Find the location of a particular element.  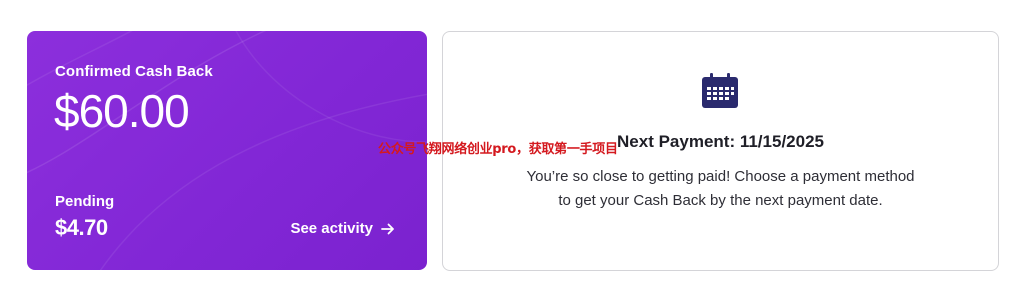

pending-amount: $4.70 is located at coordinates (81, 227).